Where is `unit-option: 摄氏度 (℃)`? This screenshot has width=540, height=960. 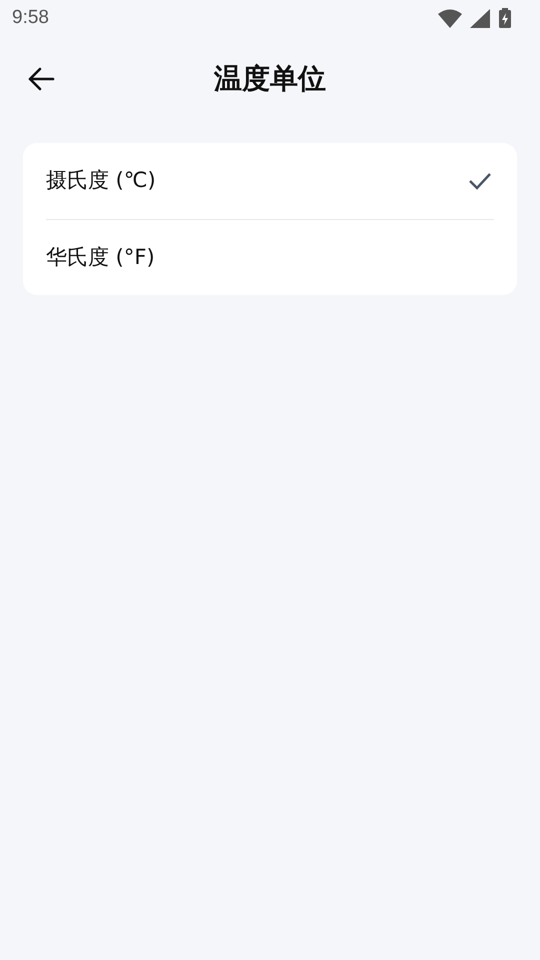
unit-option: 摄氏度 (℃) is located at coordinates (270, 181).